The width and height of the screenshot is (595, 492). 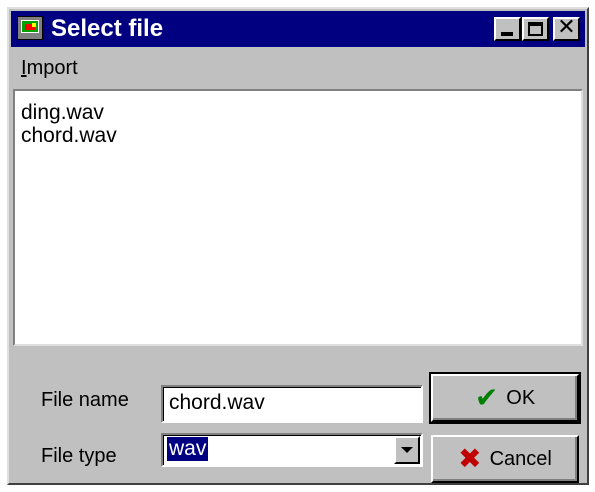 I want to click on menu-import-label: mport, so click(x=52, y=68).